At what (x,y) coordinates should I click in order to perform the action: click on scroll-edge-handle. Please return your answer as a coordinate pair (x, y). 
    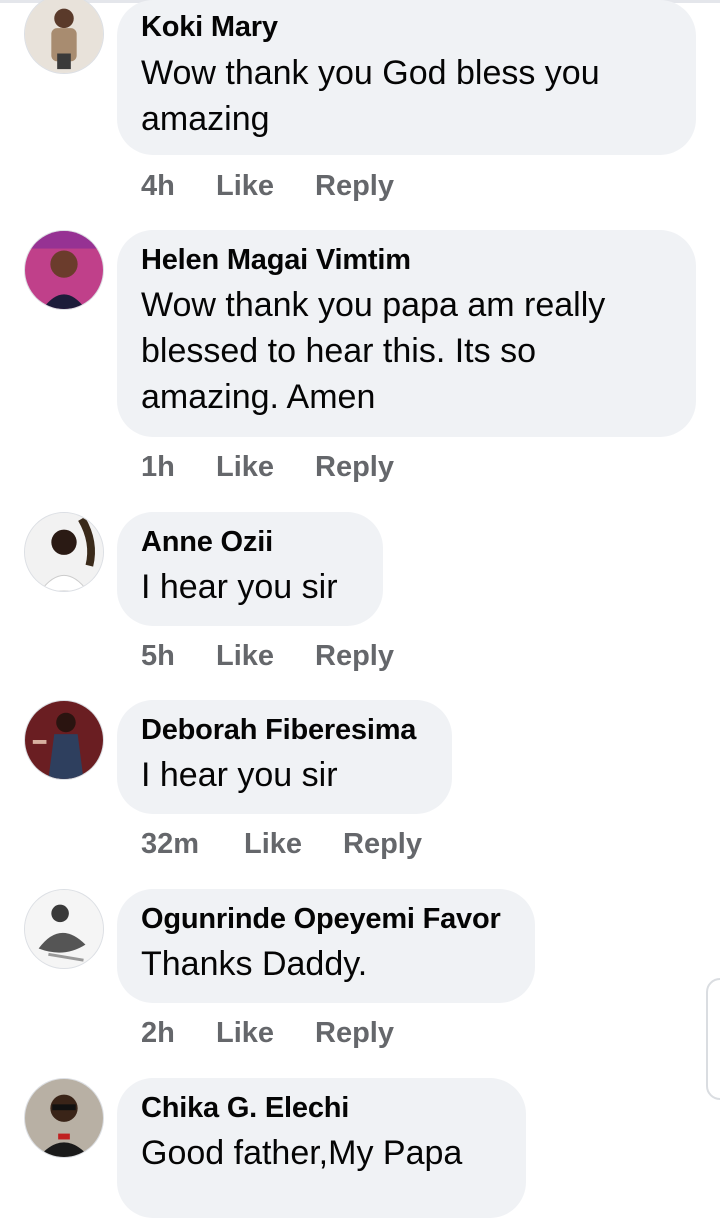
    Looking at the image, I should click on (713, 1039).